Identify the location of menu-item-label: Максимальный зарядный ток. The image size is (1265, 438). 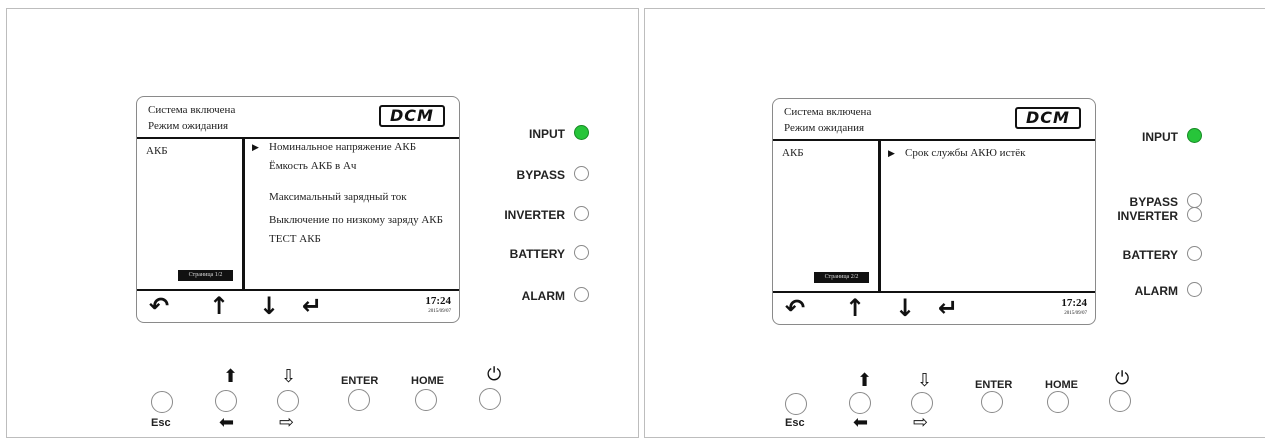
(338, 197).